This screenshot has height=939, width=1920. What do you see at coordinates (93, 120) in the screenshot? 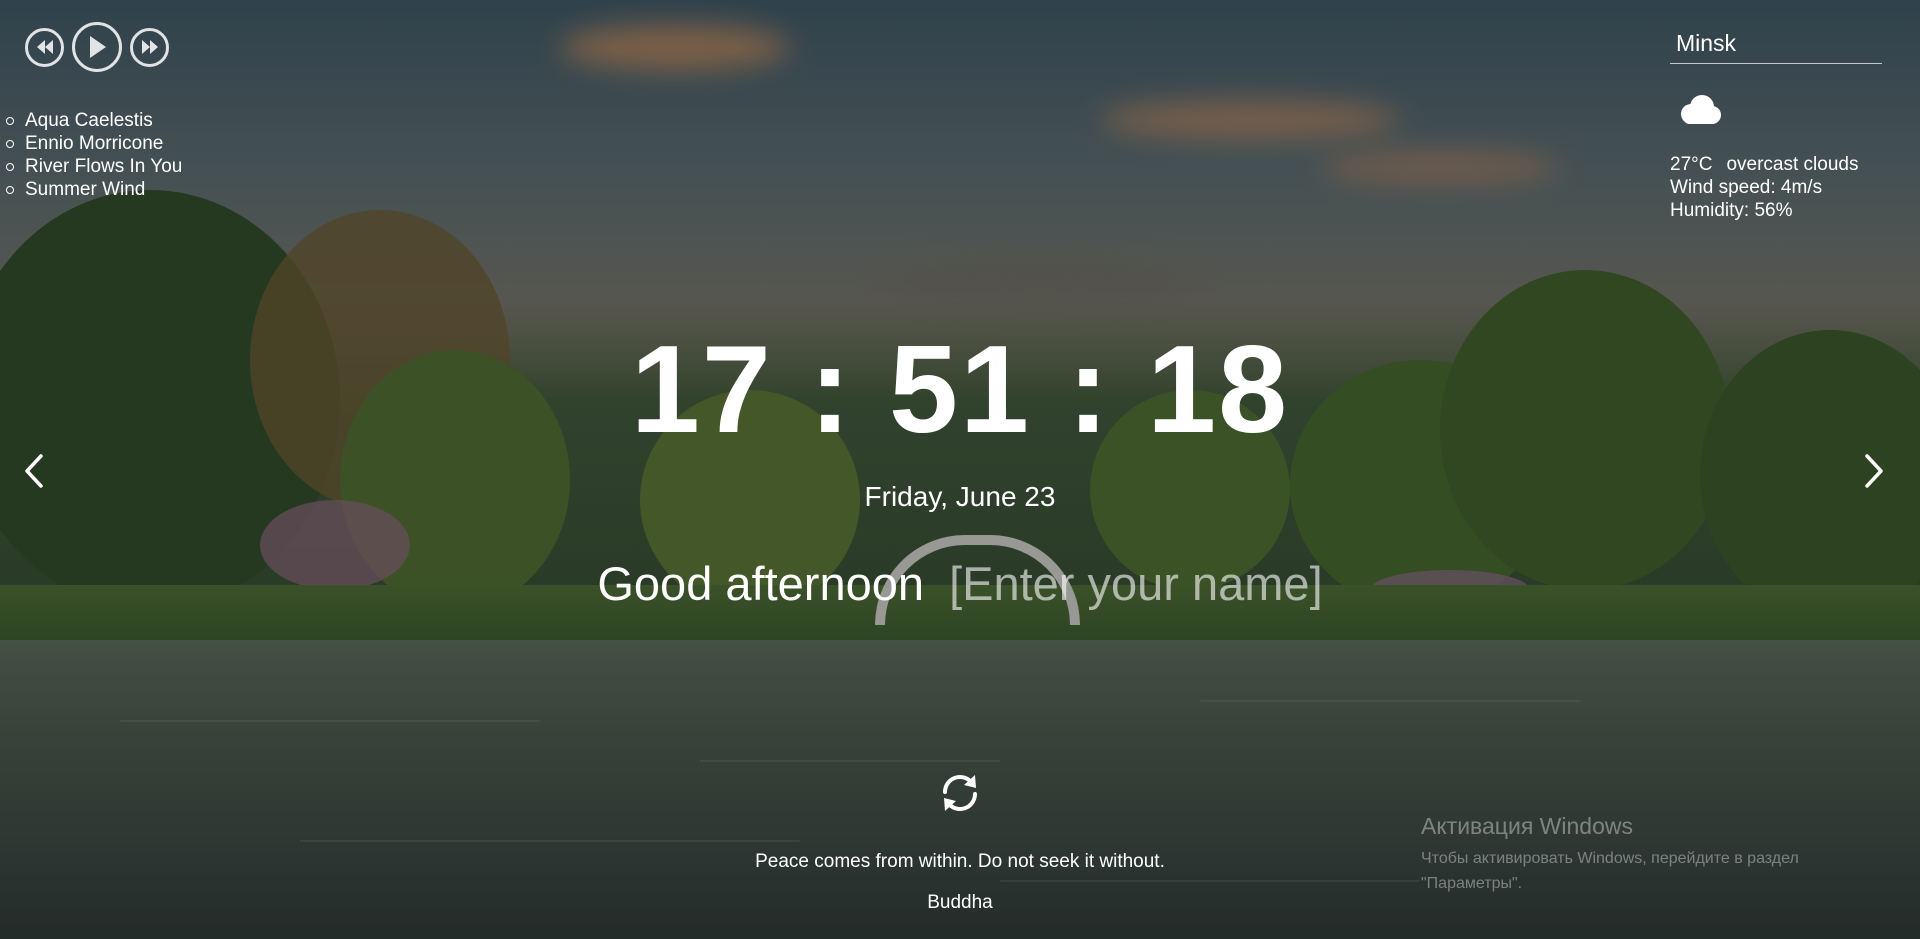
I see `playlist-item: Aqua Caelestis` at bounding box center [93, 120].